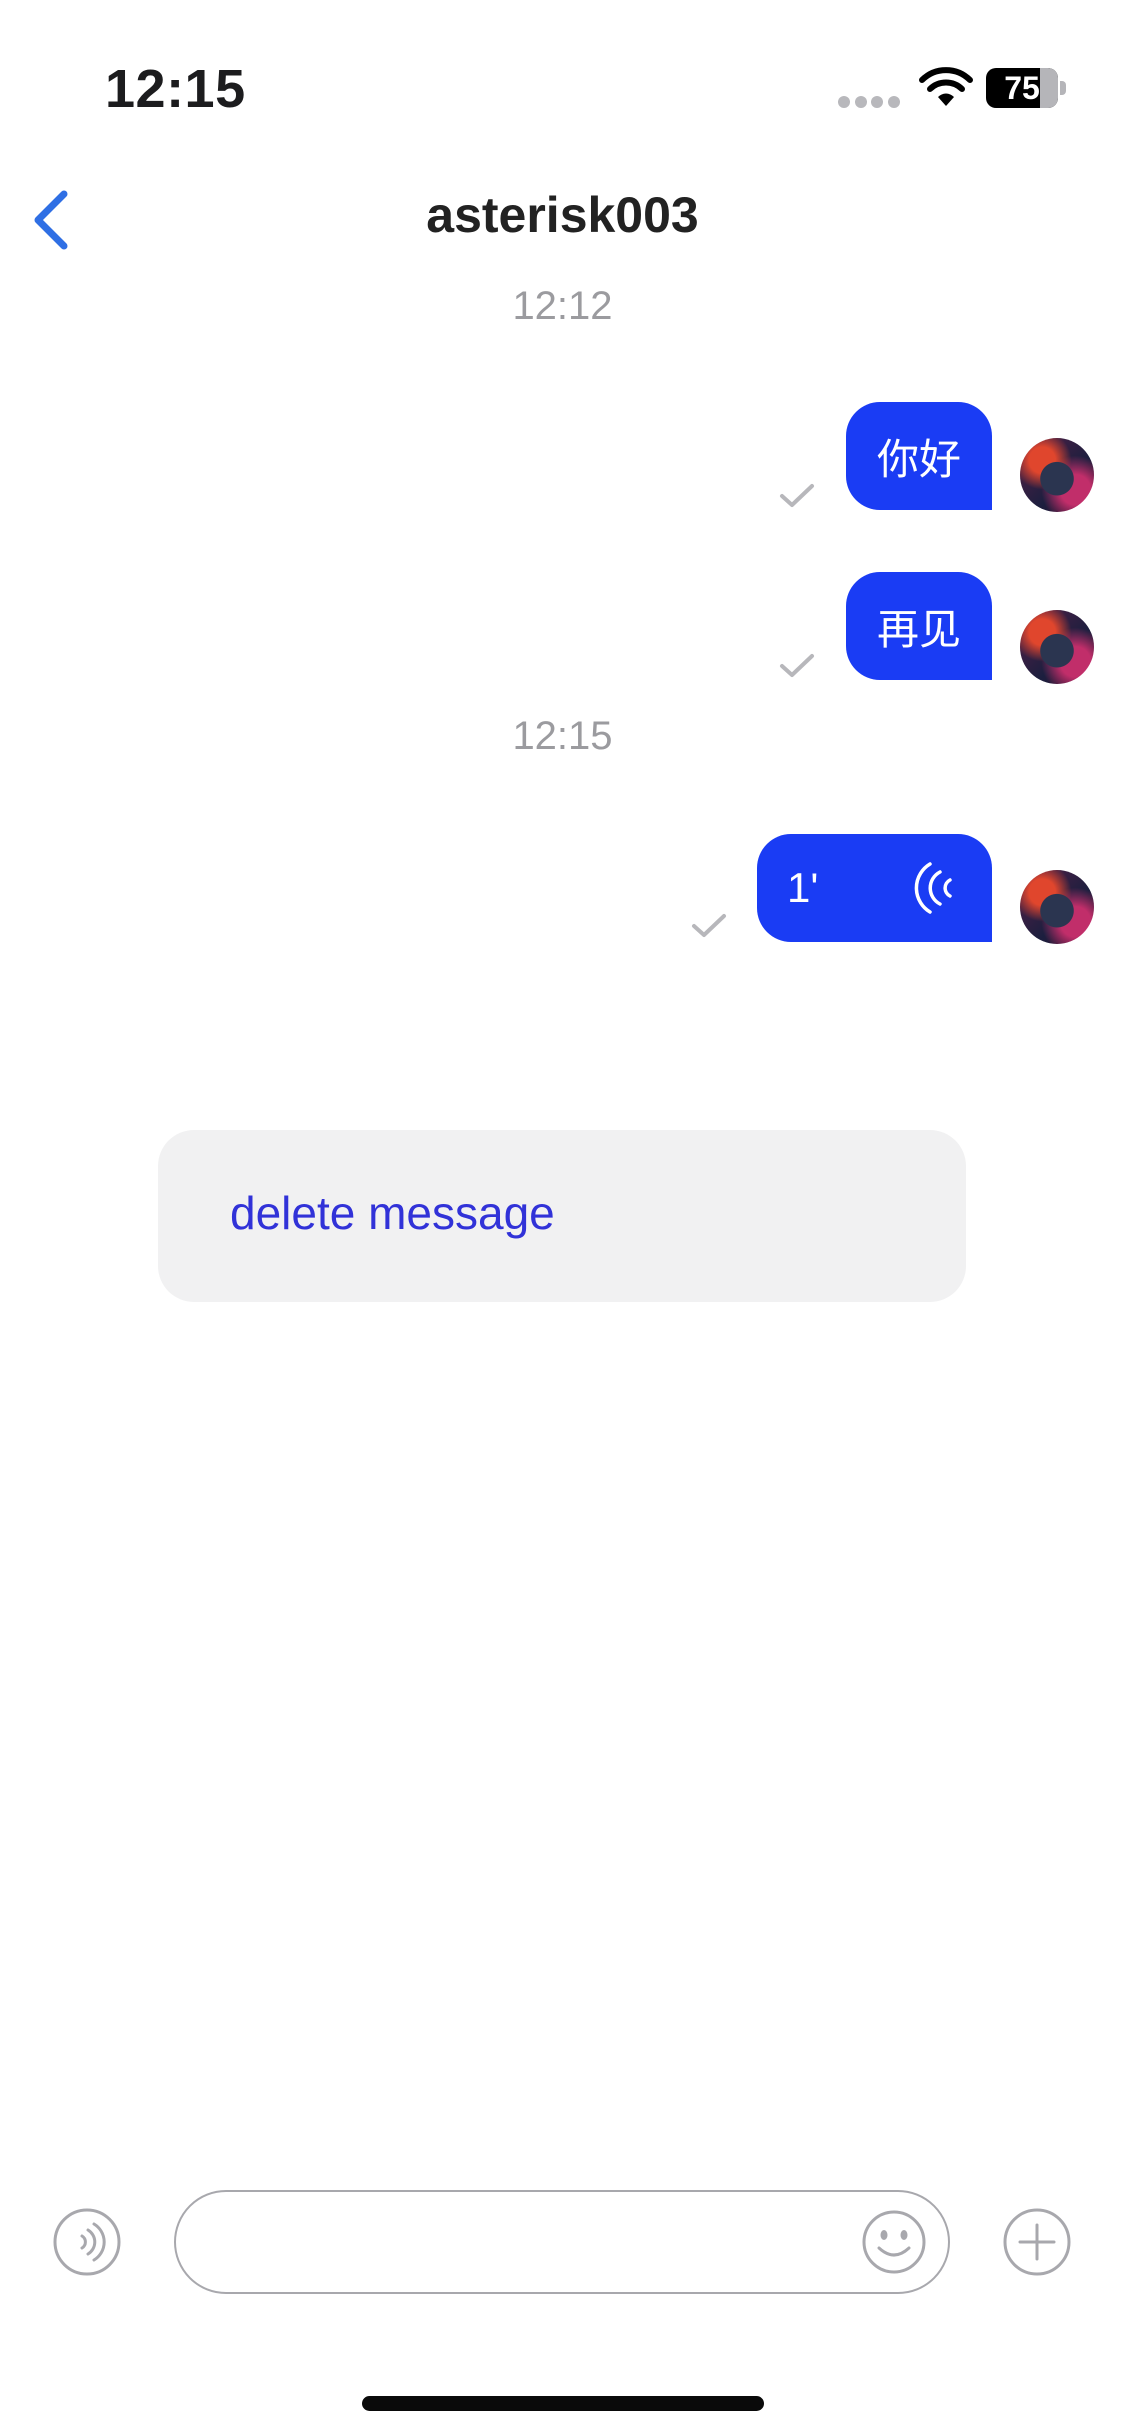 This screenshot has width=1125, height=2436. I want to click on emoji-button, so click(894, 2242).